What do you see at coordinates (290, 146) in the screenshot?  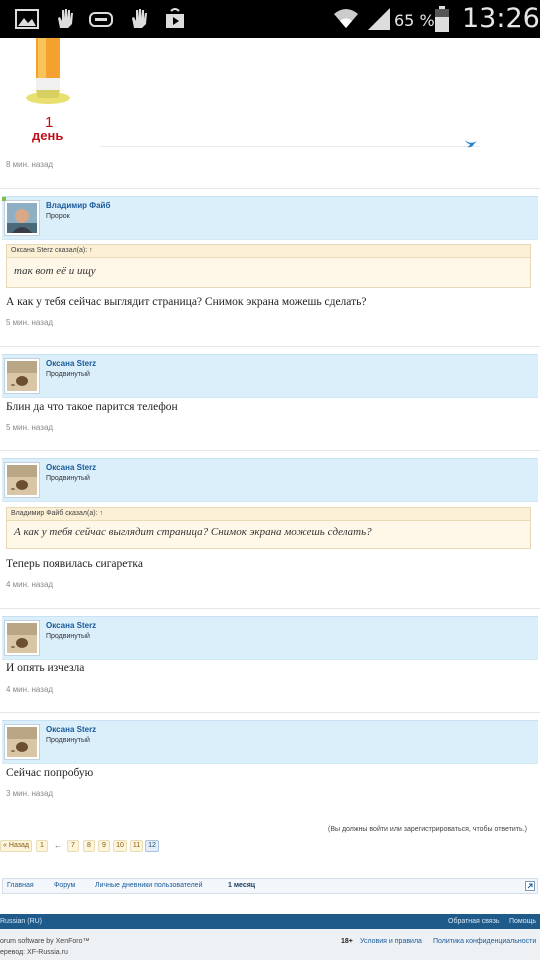 I see `signature-line` at bounding box center [290, 146].